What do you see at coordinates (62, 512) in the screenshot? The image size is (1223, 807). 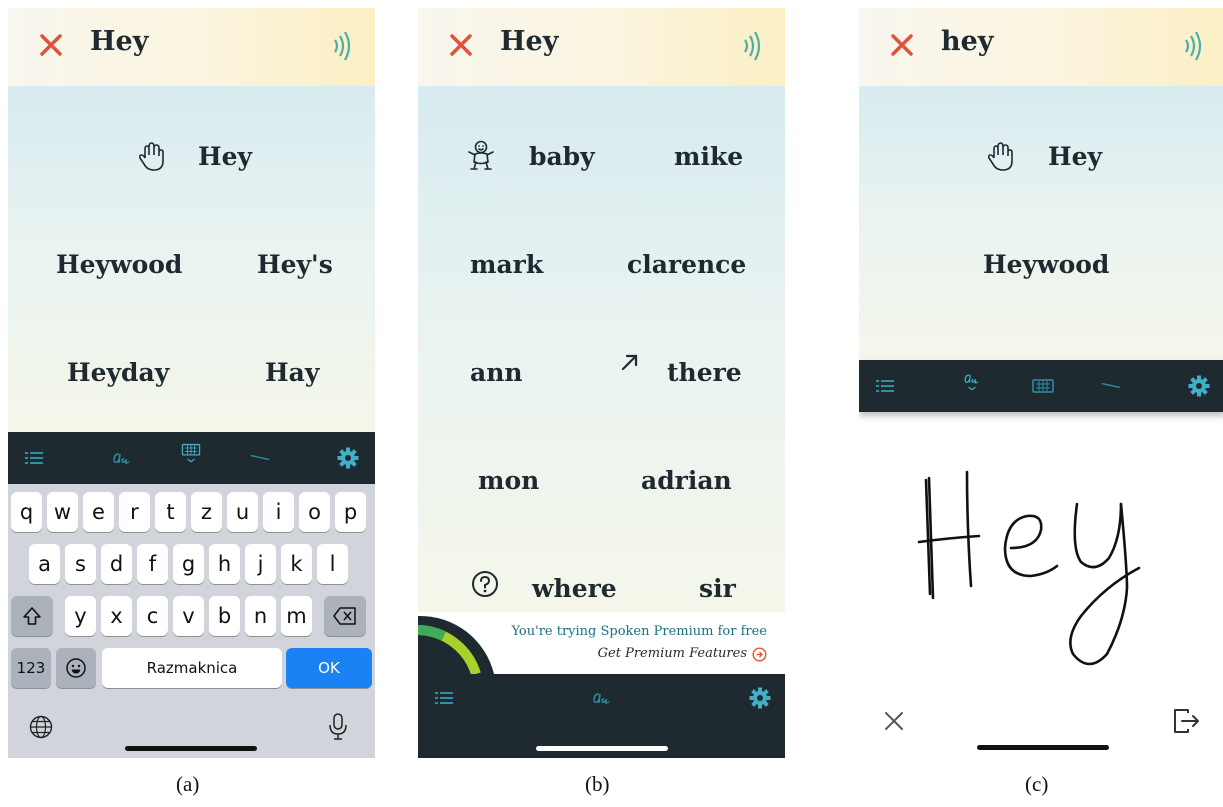 I see `key: w` at bounding box center [62, 512].